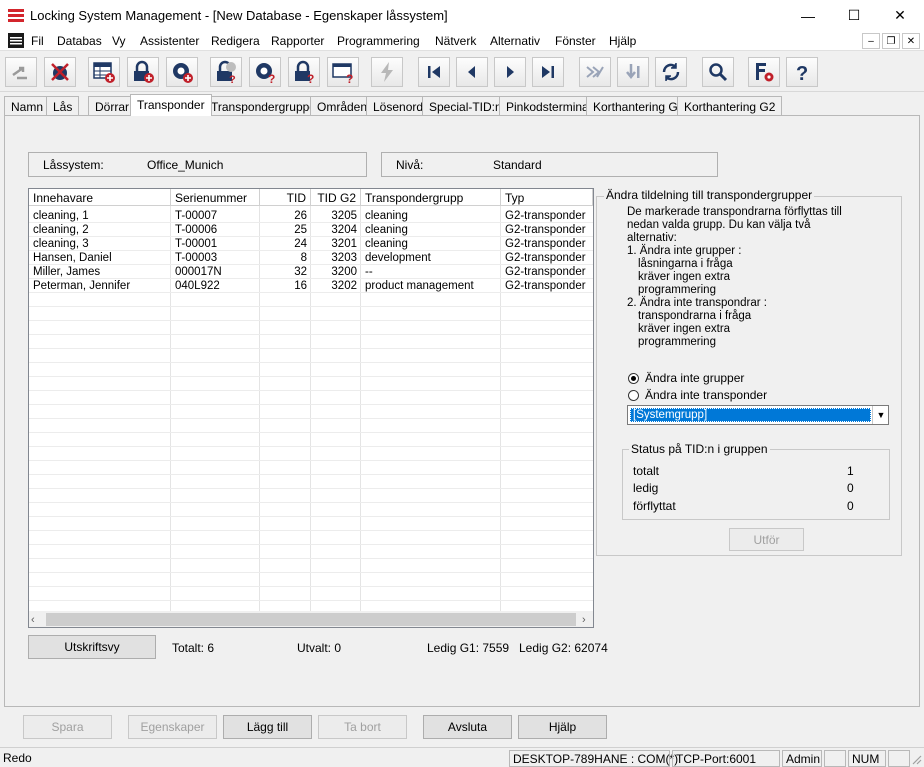 Image resolution: width=924 pixels, height=767 pixels. Describe the element at coordinates (344, 244) in the screenshot. I see `cell-tid-g2: 3201` at that location.